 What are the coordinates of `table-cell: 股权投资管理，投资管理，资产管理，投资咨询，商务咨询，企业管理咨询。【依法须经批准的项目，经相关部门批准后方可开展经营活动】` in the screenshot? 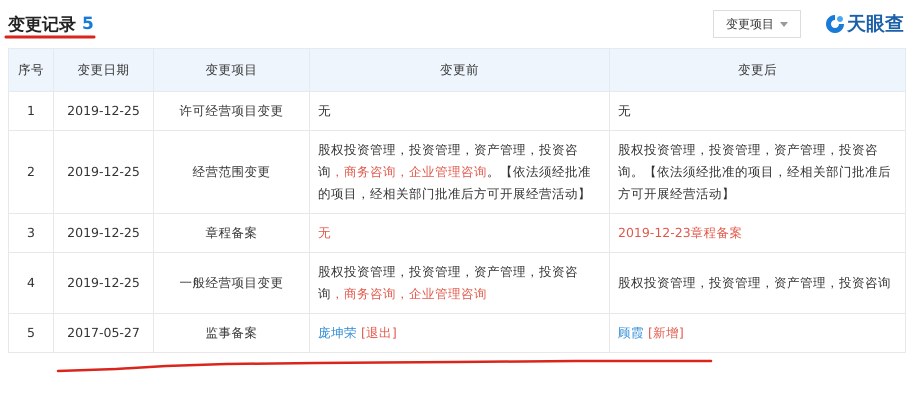 It's located at (460, 172).